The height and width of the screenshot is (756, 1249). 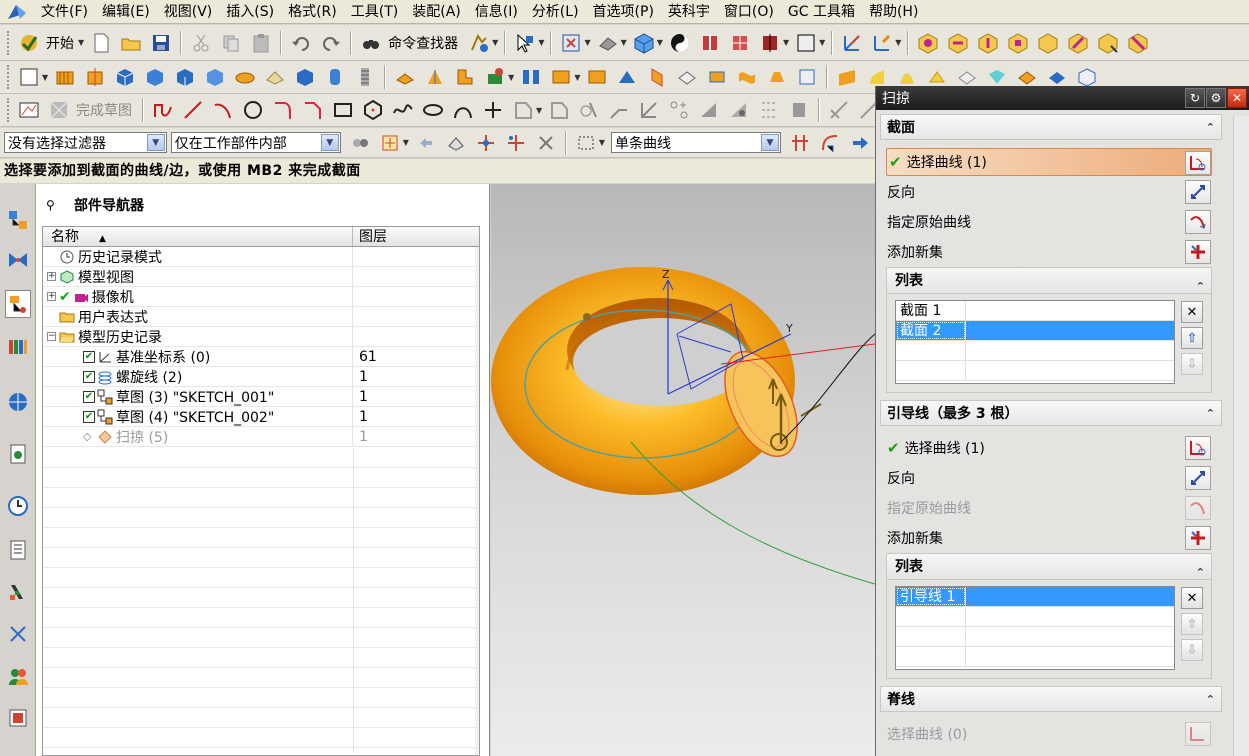 I want to click on column-layer-header: 图层, so click(x=416, y=236).